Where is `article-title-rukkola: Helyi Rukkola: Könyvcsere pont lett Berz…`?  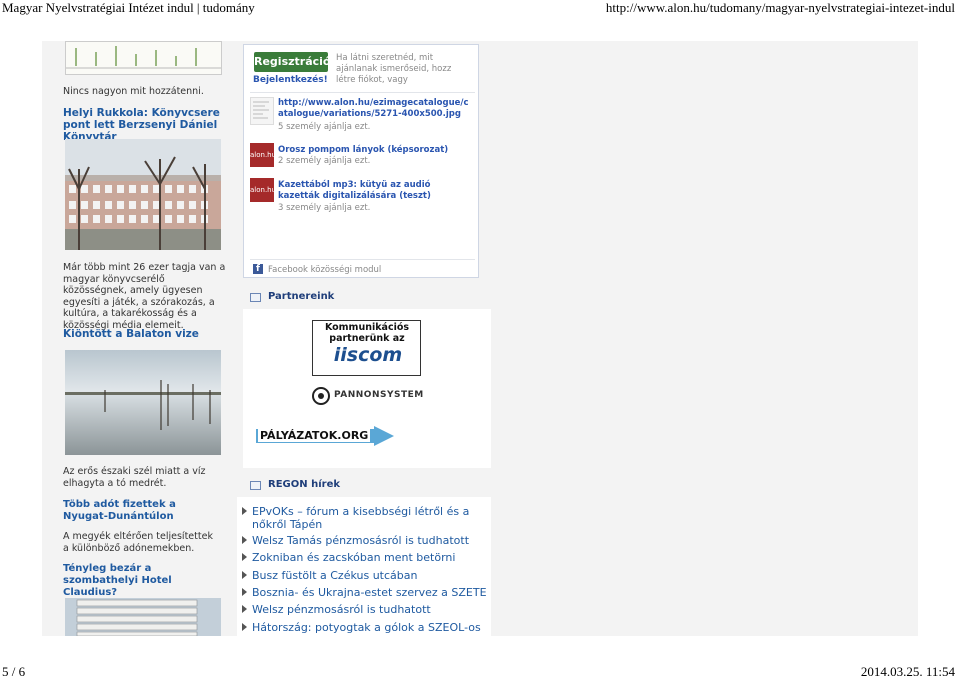
article-title-rukkola: Helyi Rukkola: Könyvcsere pont lett Berz… is located at coordinates (143, 125).